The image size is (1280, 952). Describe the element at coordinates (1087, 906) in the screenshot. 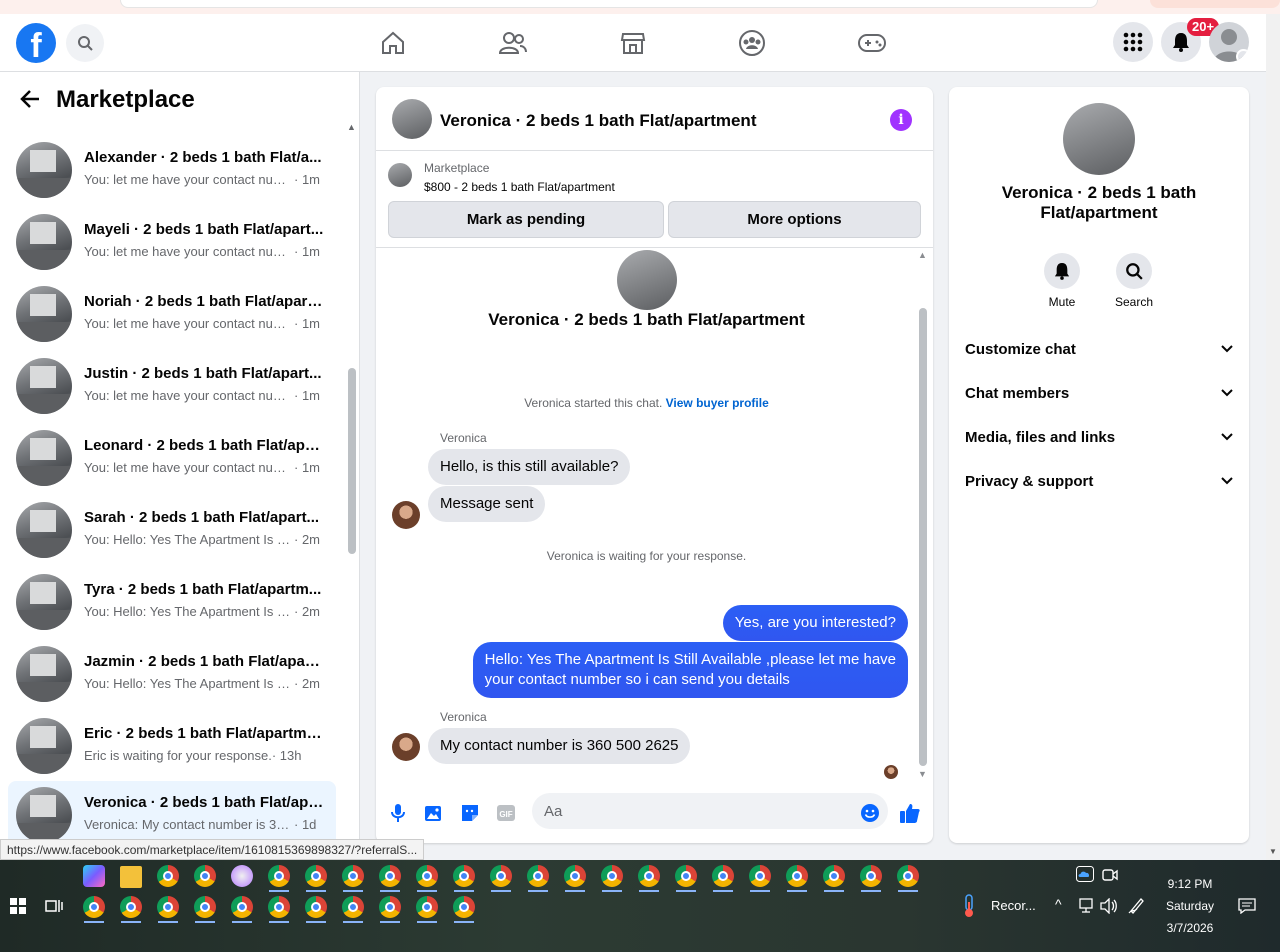

I see `network-icon` at that location.